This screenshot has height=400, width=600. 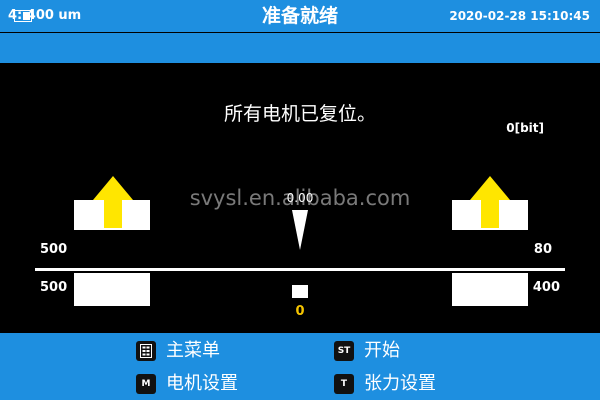 I want to click on start-button: ST 开始, so click(x=367, y=351).